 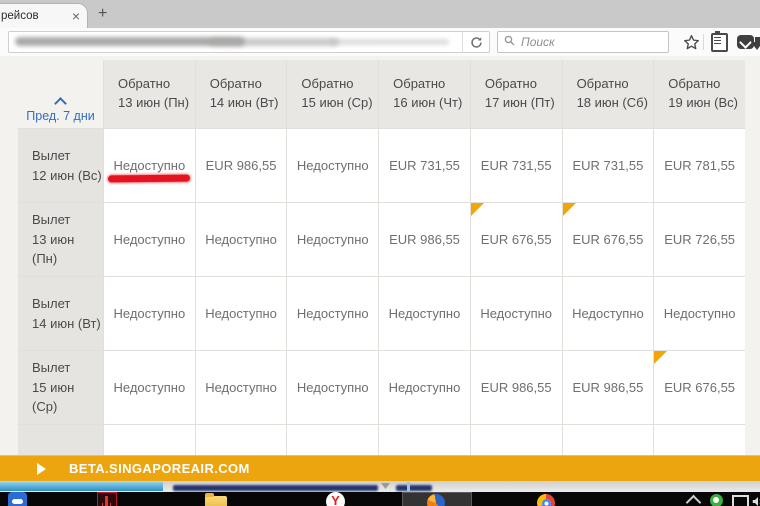 I want to click on banner-domain-text: BETA.SINGAPOREAIR.COM, so click(x=159, y=468).